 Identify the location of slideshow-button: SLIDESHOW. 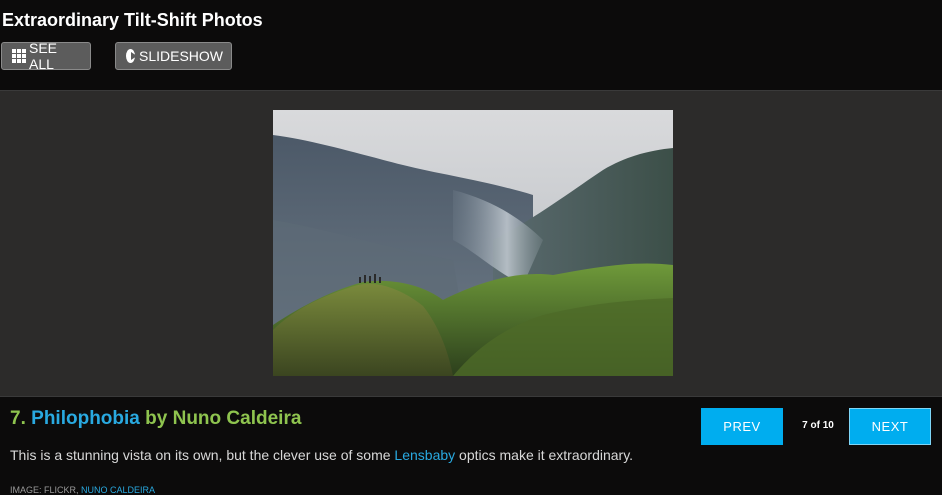
(173, 56).